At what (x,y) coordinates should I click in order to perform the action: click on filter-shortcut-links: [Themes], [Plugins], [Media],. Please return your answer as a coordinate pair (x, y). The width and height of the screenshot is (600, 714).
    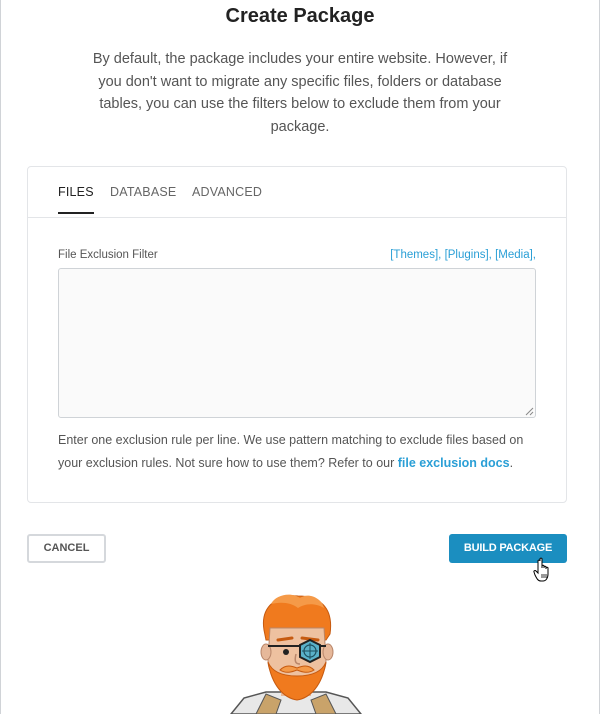
    Looking at the image, I should click on (463, 255).